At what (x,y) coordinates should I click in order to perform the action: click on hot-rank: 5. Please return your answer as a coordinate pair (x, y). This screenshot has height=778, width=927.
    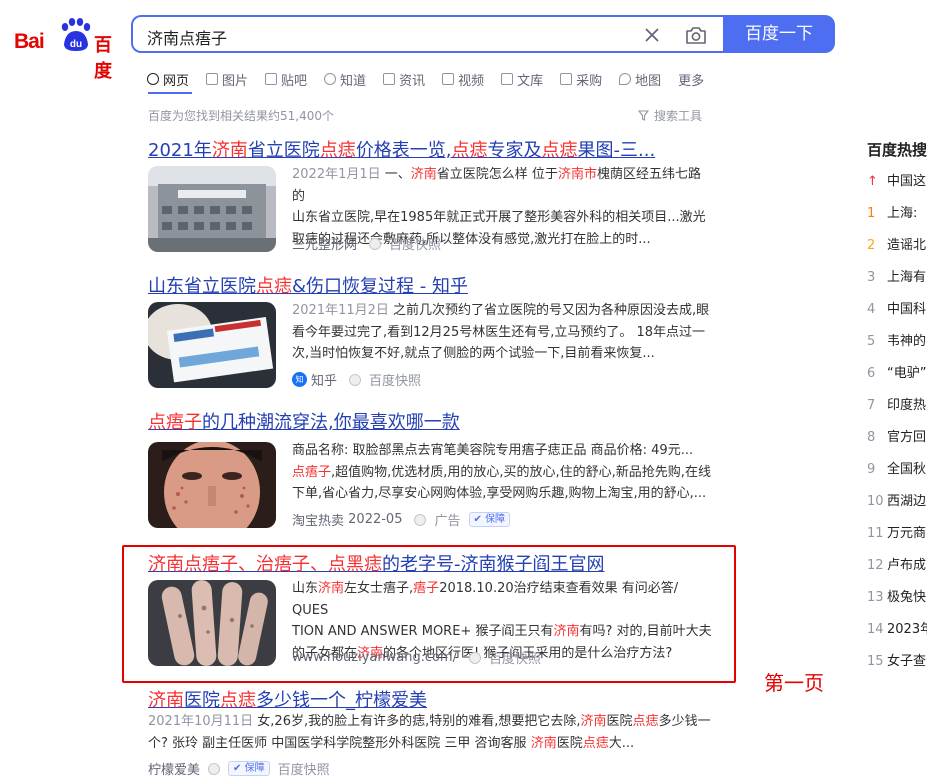
    Looking at the image, I should click on (871, 341).